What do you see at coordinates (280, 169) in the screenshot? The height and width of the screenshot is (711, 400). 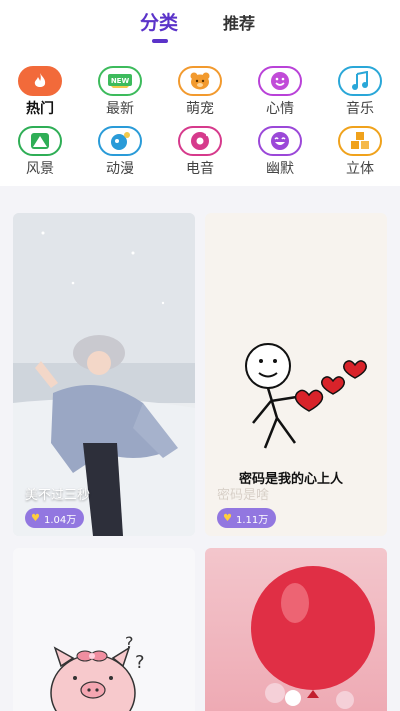 I see `category-label: 幽默` at bounding box center [280, 169].